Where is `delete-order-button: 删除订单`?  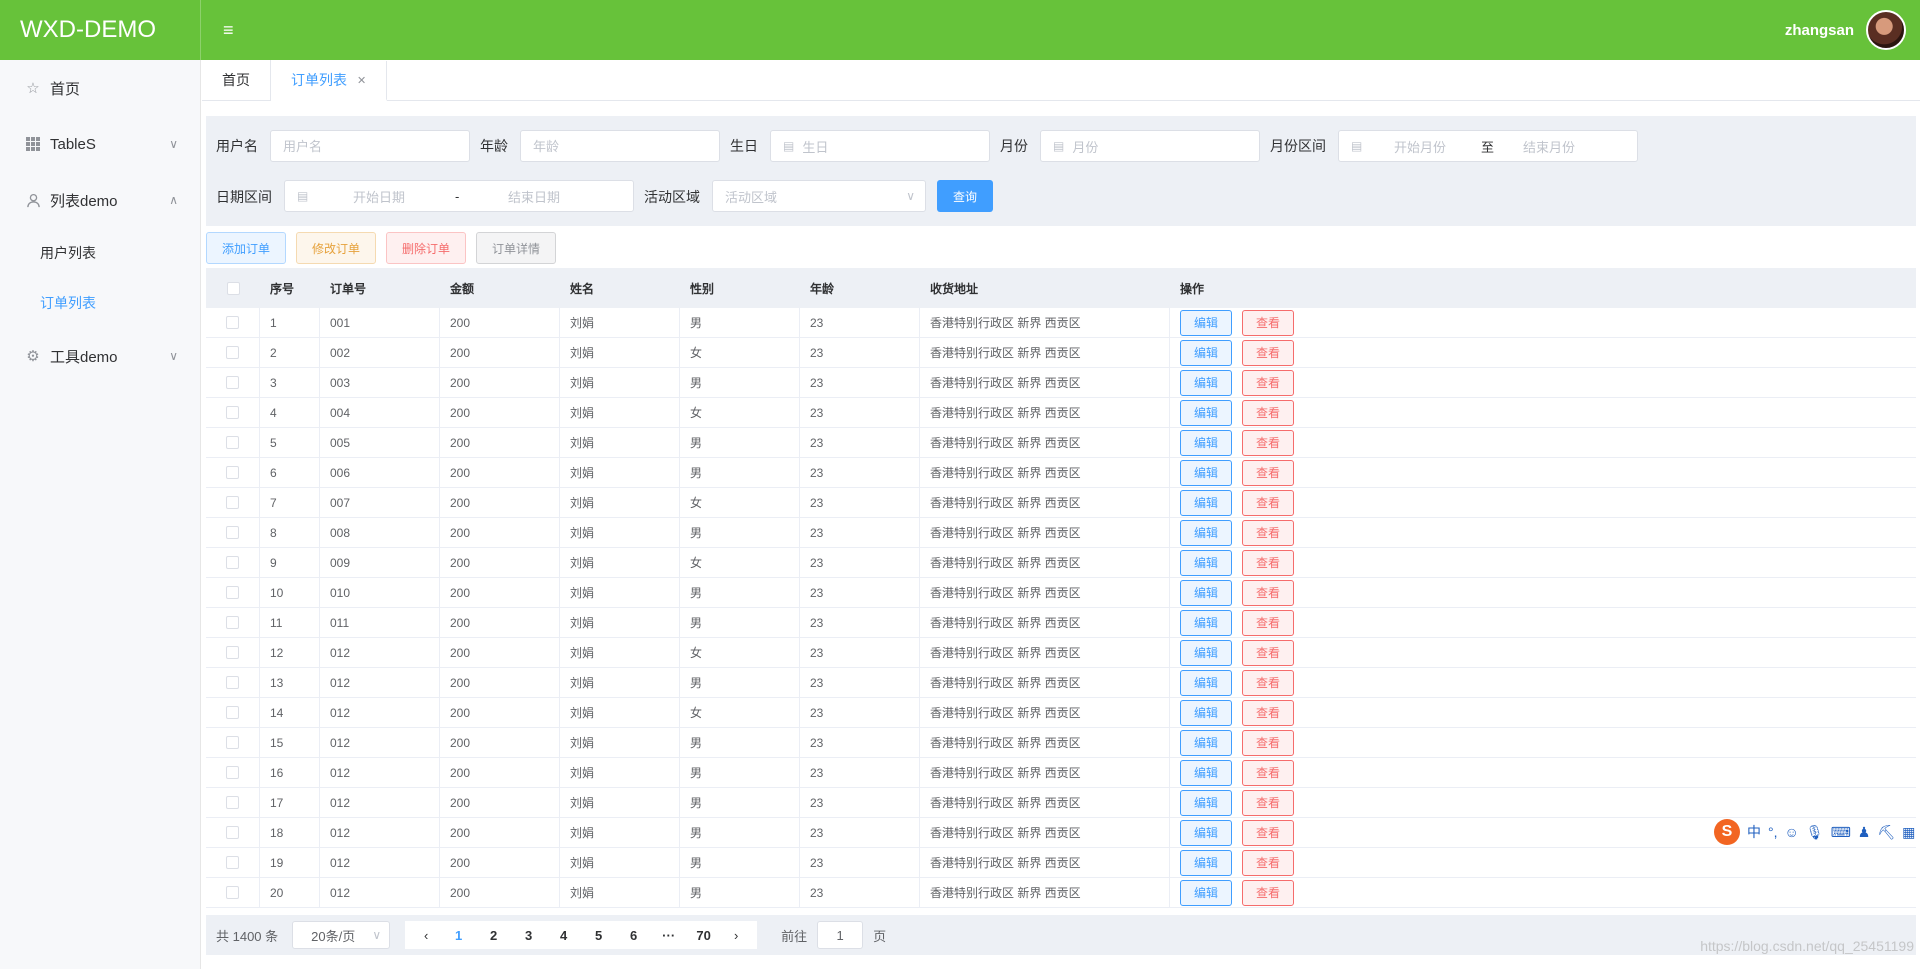 delete-order-button: 删除订单 is located at coordinates (426, 248).